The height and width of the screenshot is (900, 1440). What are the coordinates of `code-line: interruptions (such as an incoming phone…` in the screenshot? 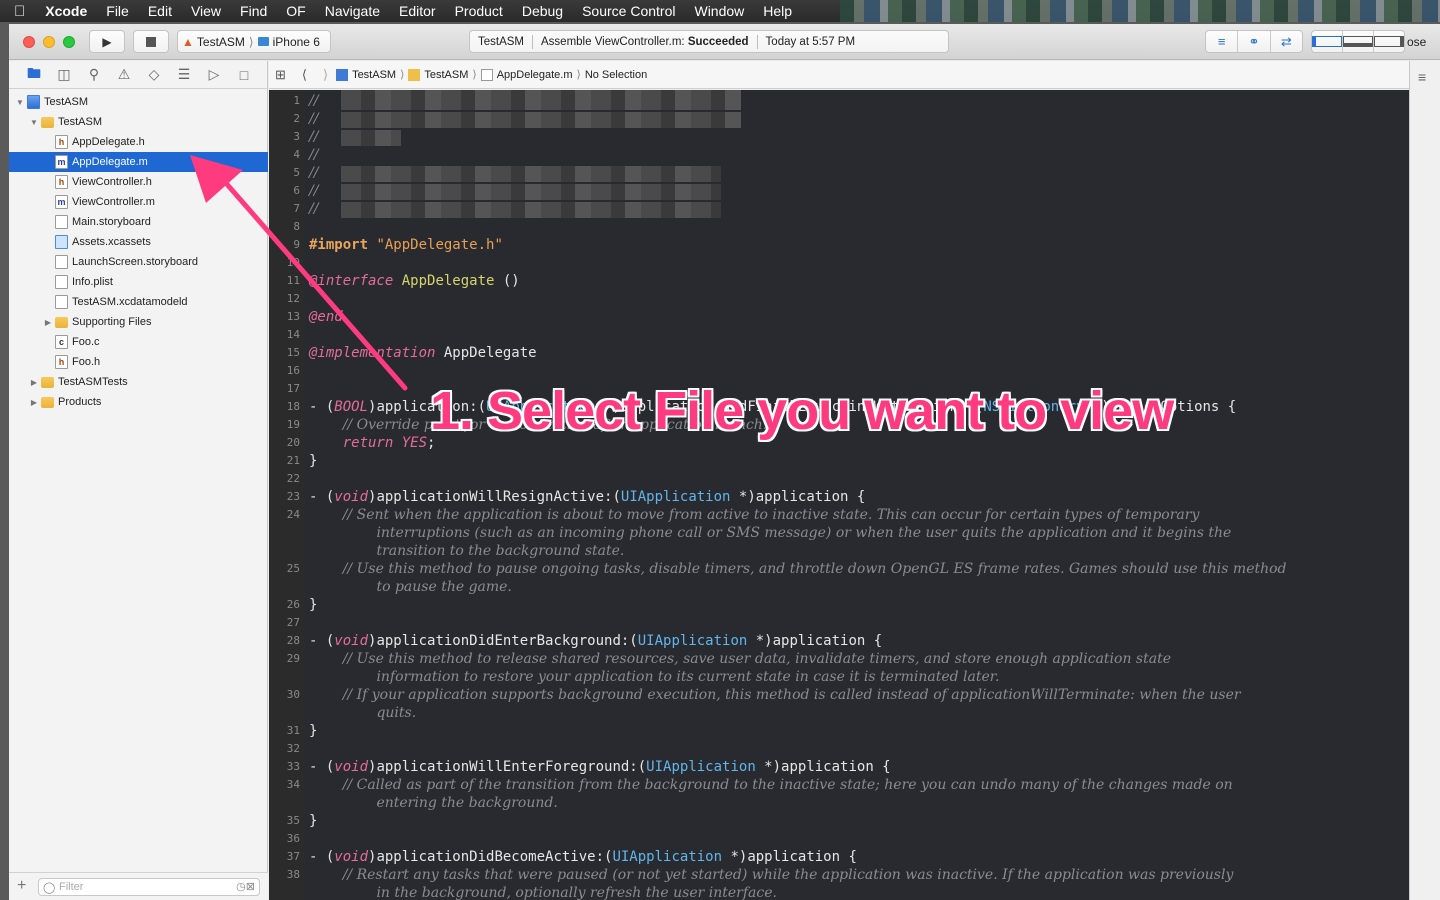 It's located at (856, 533).